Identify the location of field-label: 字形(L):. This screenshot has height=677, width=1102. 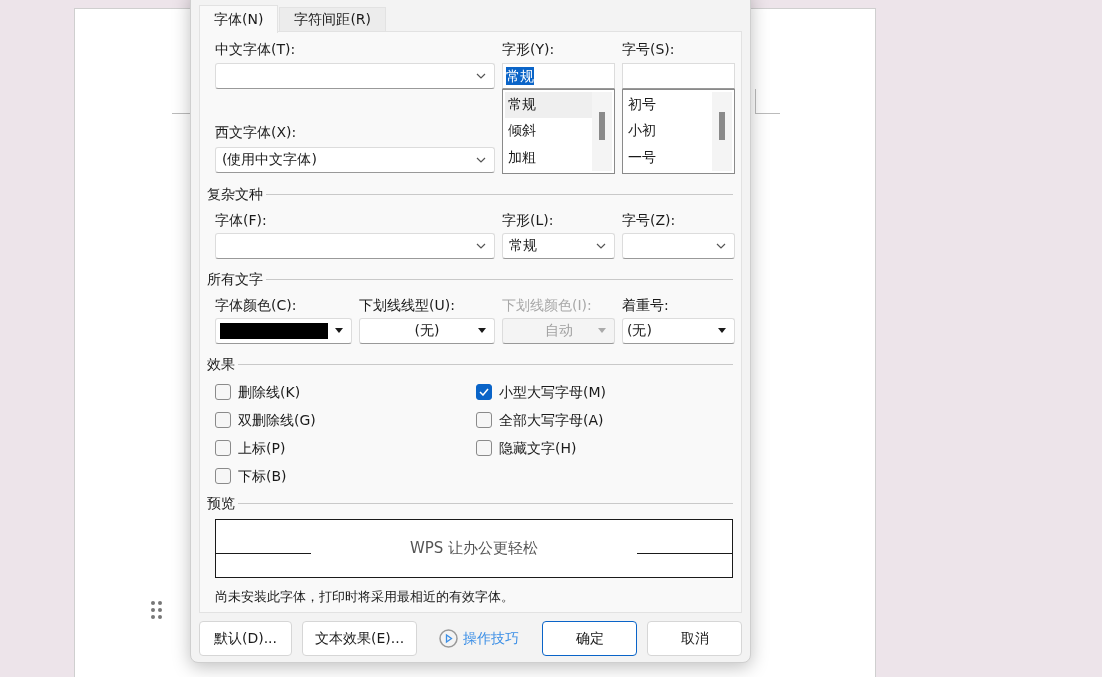
(528, 220).